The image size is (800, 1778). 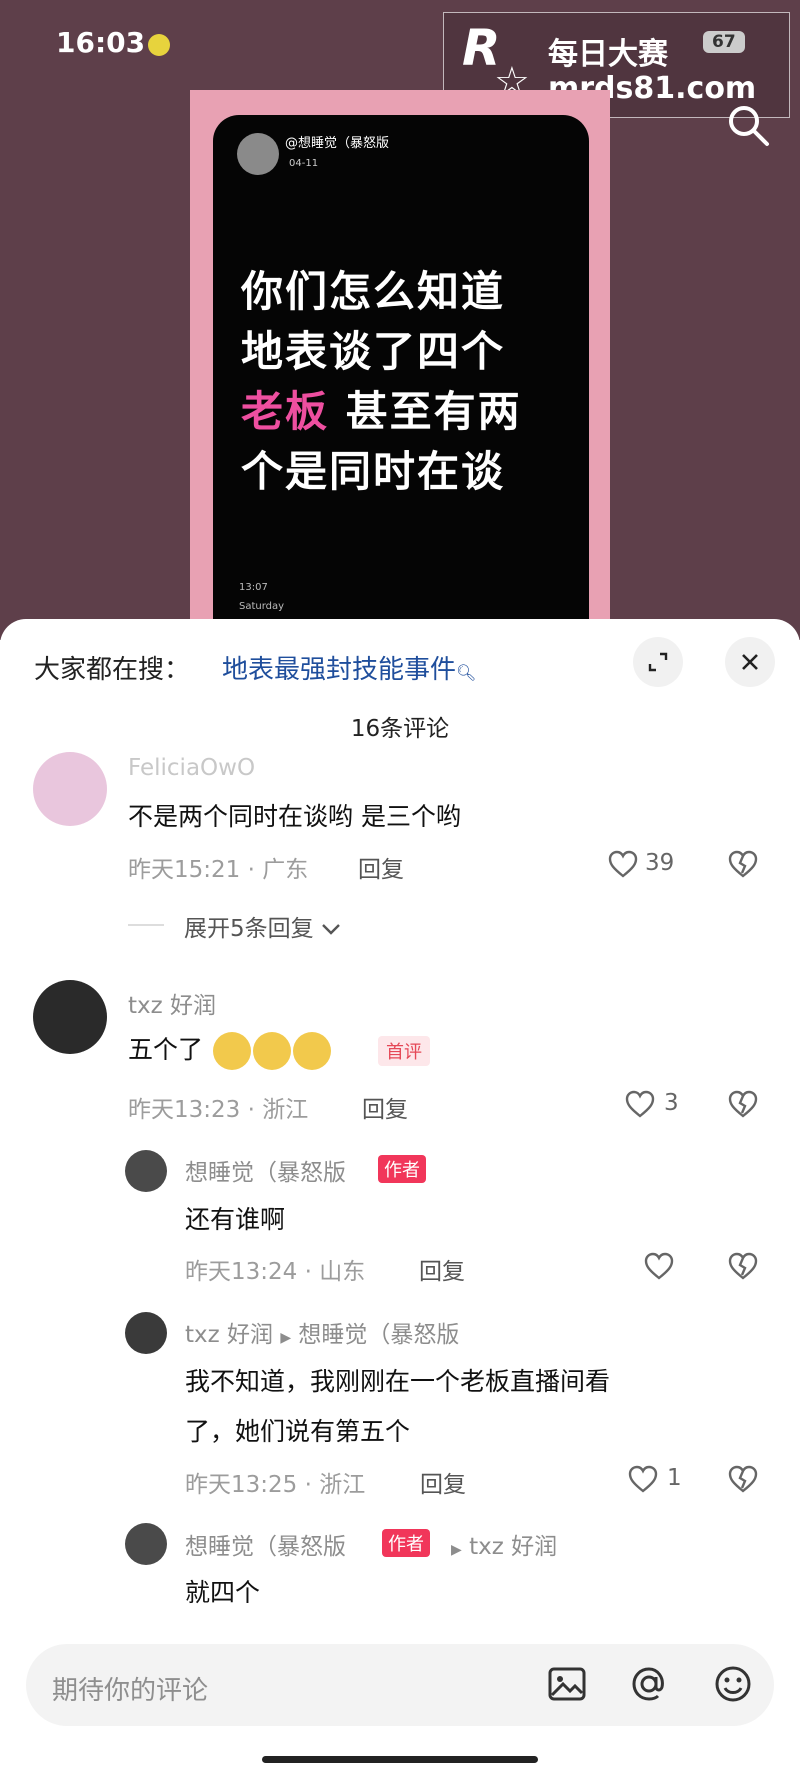 I want to click on emoji-icon, so click(x=733, y=1684).